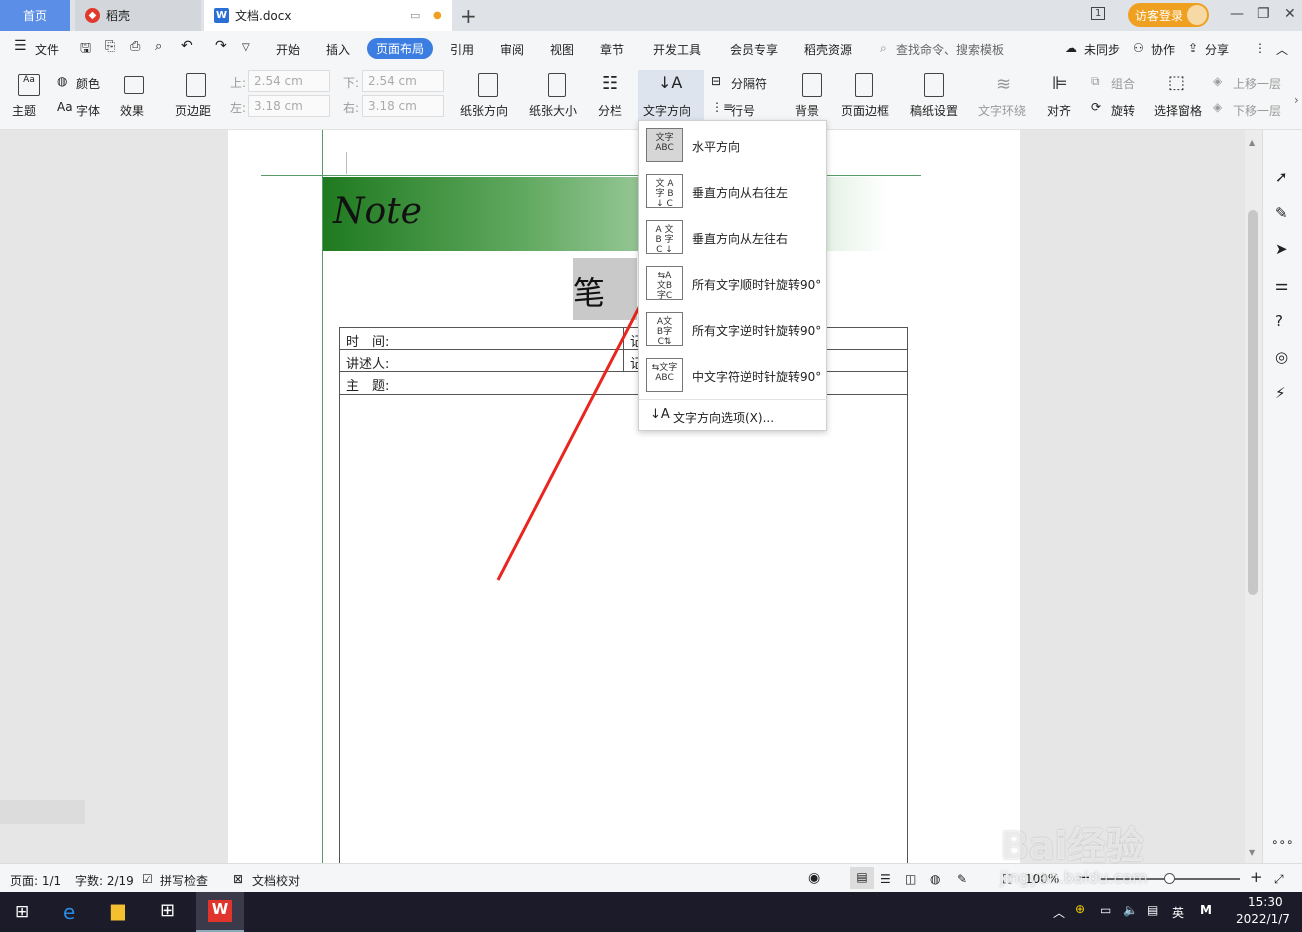  What do you see at coordinates (1263, 14) in the screenshot?
I see `restore-icon: ❐` at bounding box center [1263, 14].